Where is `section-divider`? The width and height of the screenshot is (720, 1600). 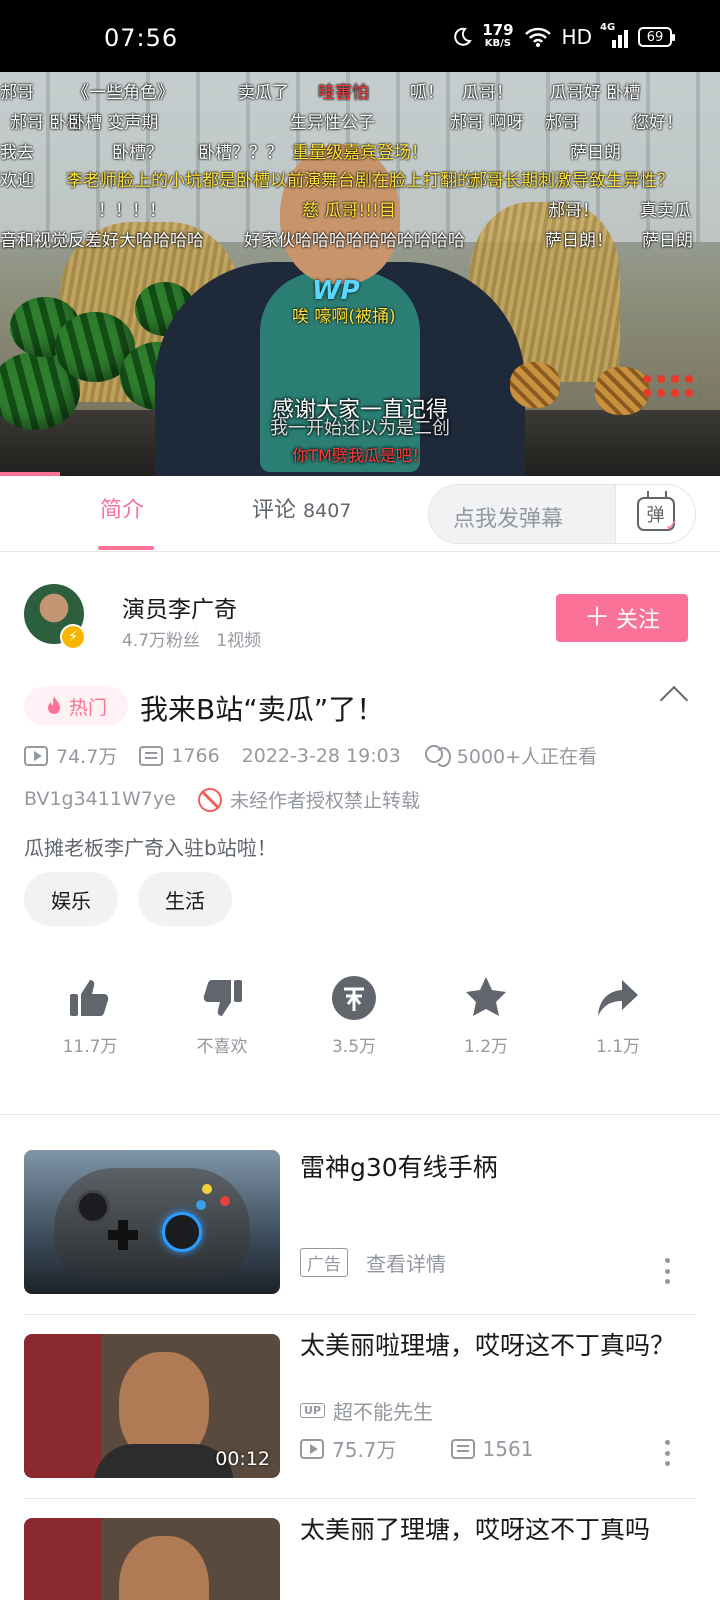
section-divider is located at coordinates (360, 1114).